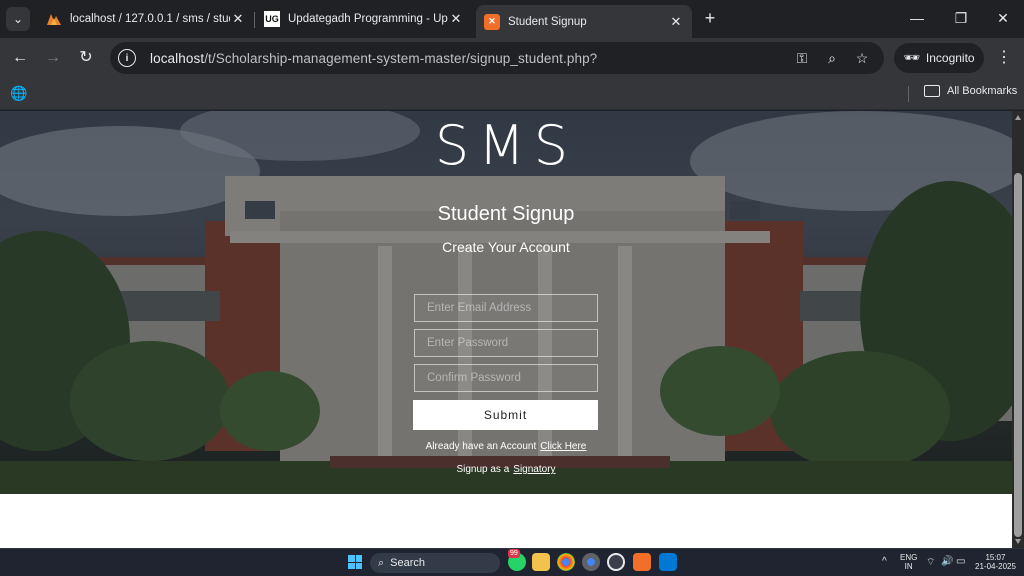  What do you see at coordinates (591, 562) in the screenshot?
I see `chrome-incognito-icon` at bounding box center [591, 562].